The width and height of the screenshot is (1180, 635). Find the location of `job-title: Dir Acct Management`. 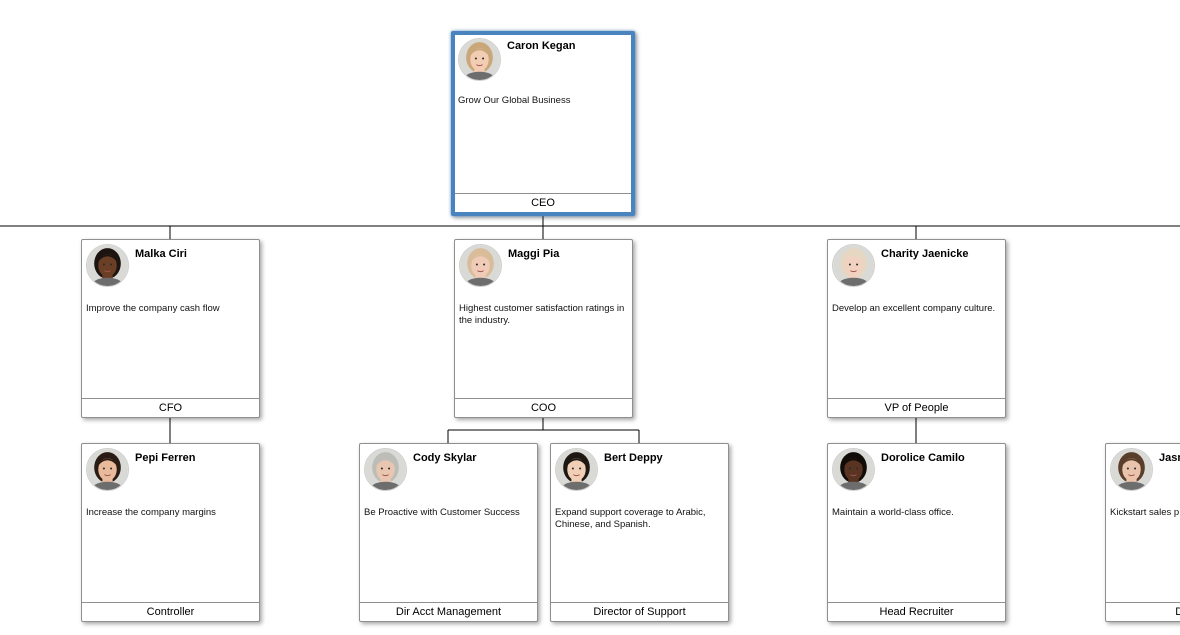

job-title: Dir Acct Management is located at coordinates (448, 611).